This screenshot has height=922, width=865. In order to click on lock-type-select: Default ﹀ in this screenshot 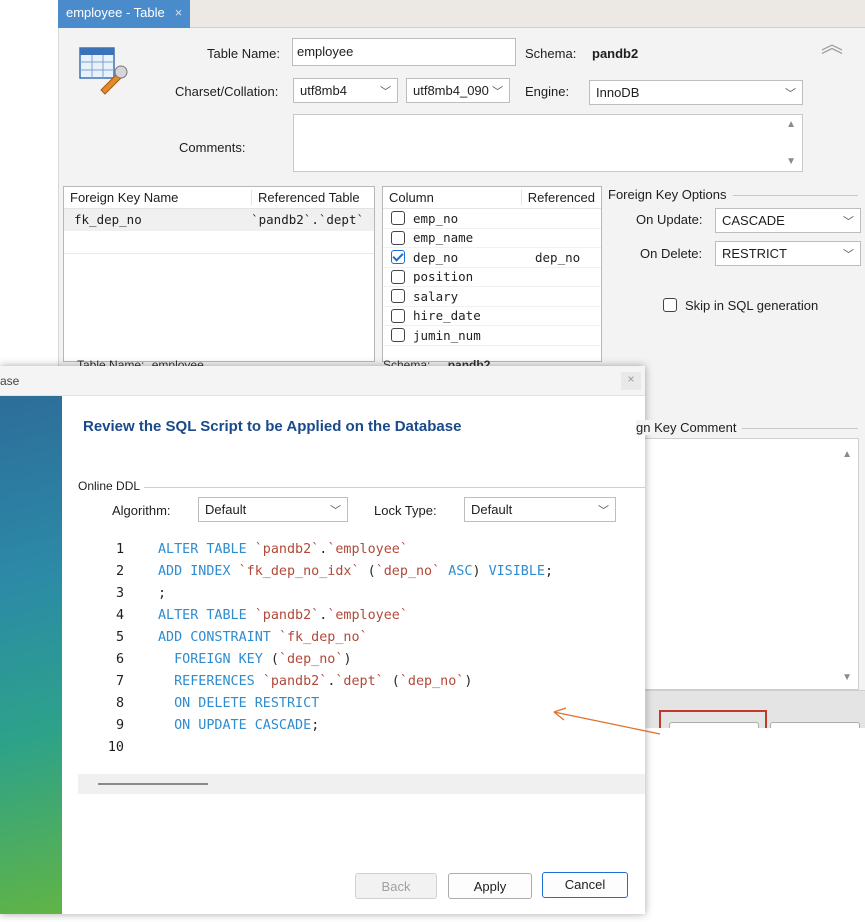, I will do `click(540, 509)`.